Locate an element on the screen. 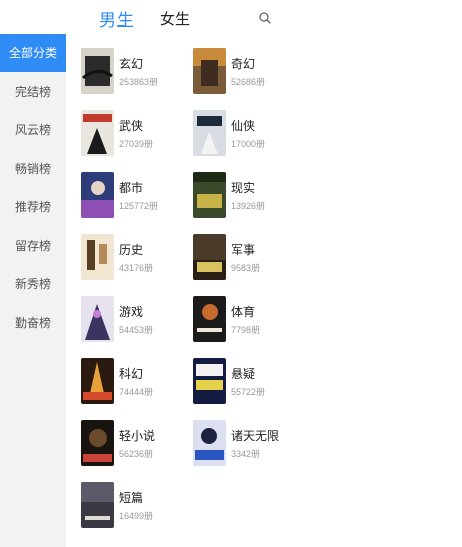 Image resolution: width=462 pixels, height=547 pixels. sidebar: 全部分类 完结榜 风云榜 畅销榜 推荐榜 留存榜 新秀榜 勤奋榜 is located at coordinates (33, 290).